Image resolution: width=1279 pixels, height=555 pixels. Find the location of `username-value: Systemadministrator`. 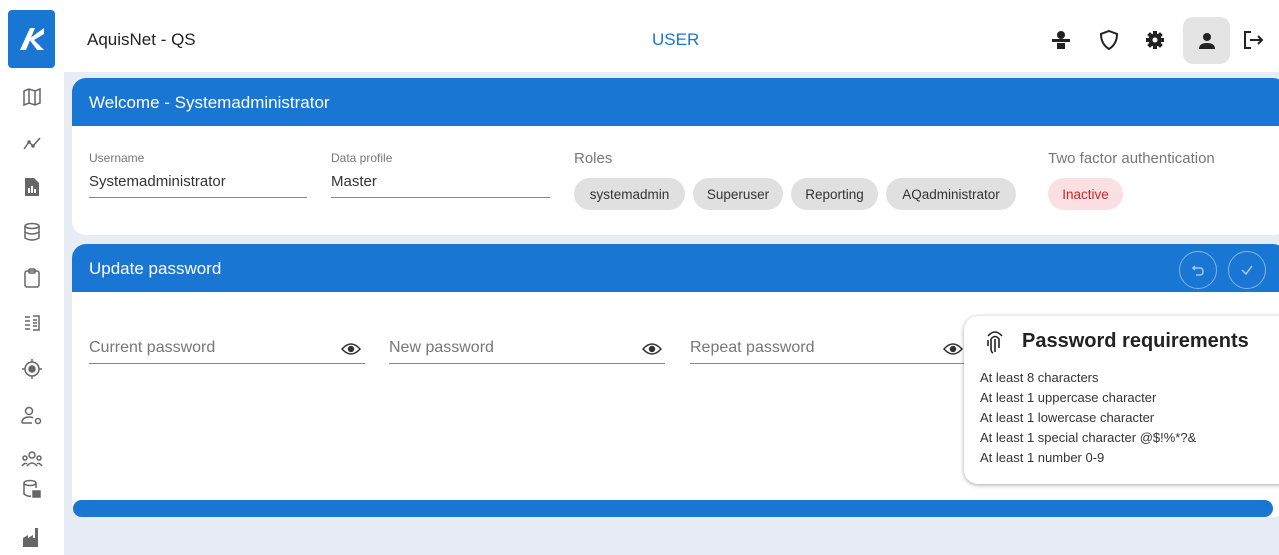

username-value: Systemadministrator is located at coordinates (157, 181).